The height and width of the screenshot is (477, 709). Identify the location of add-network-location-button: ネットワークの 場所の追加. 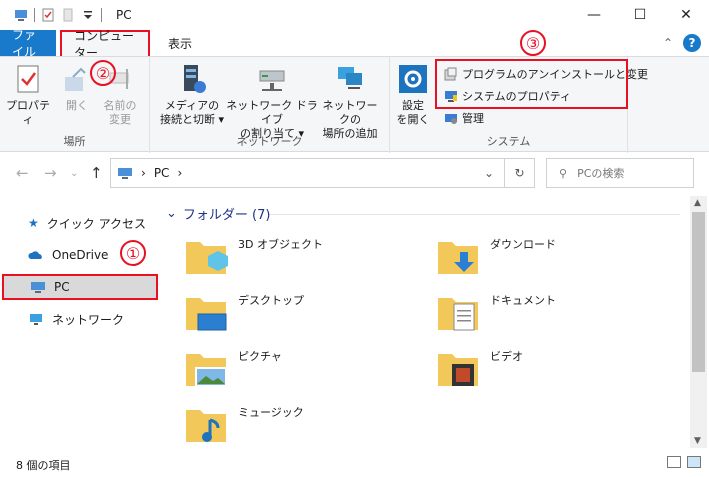
(350, 102).